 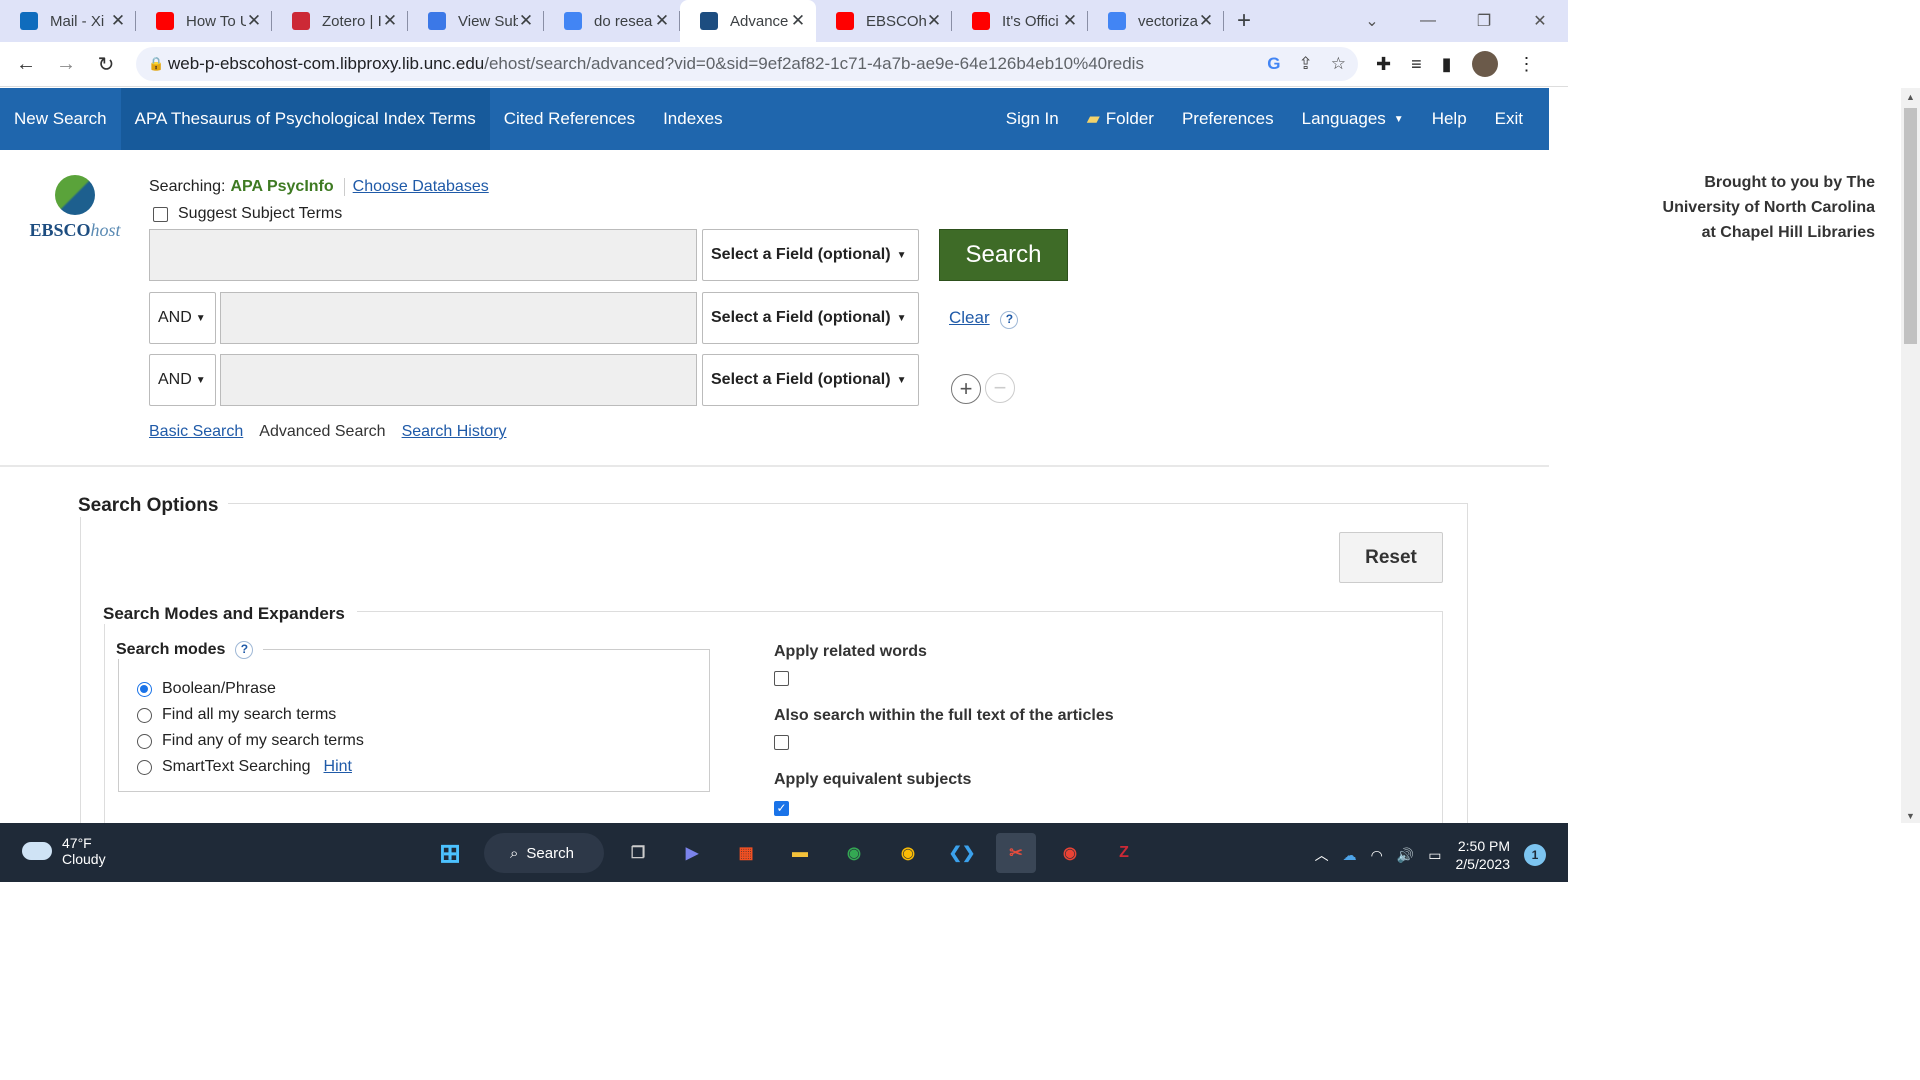 I want to click on remove-row-icon: −, so click(x=1000, y=388).